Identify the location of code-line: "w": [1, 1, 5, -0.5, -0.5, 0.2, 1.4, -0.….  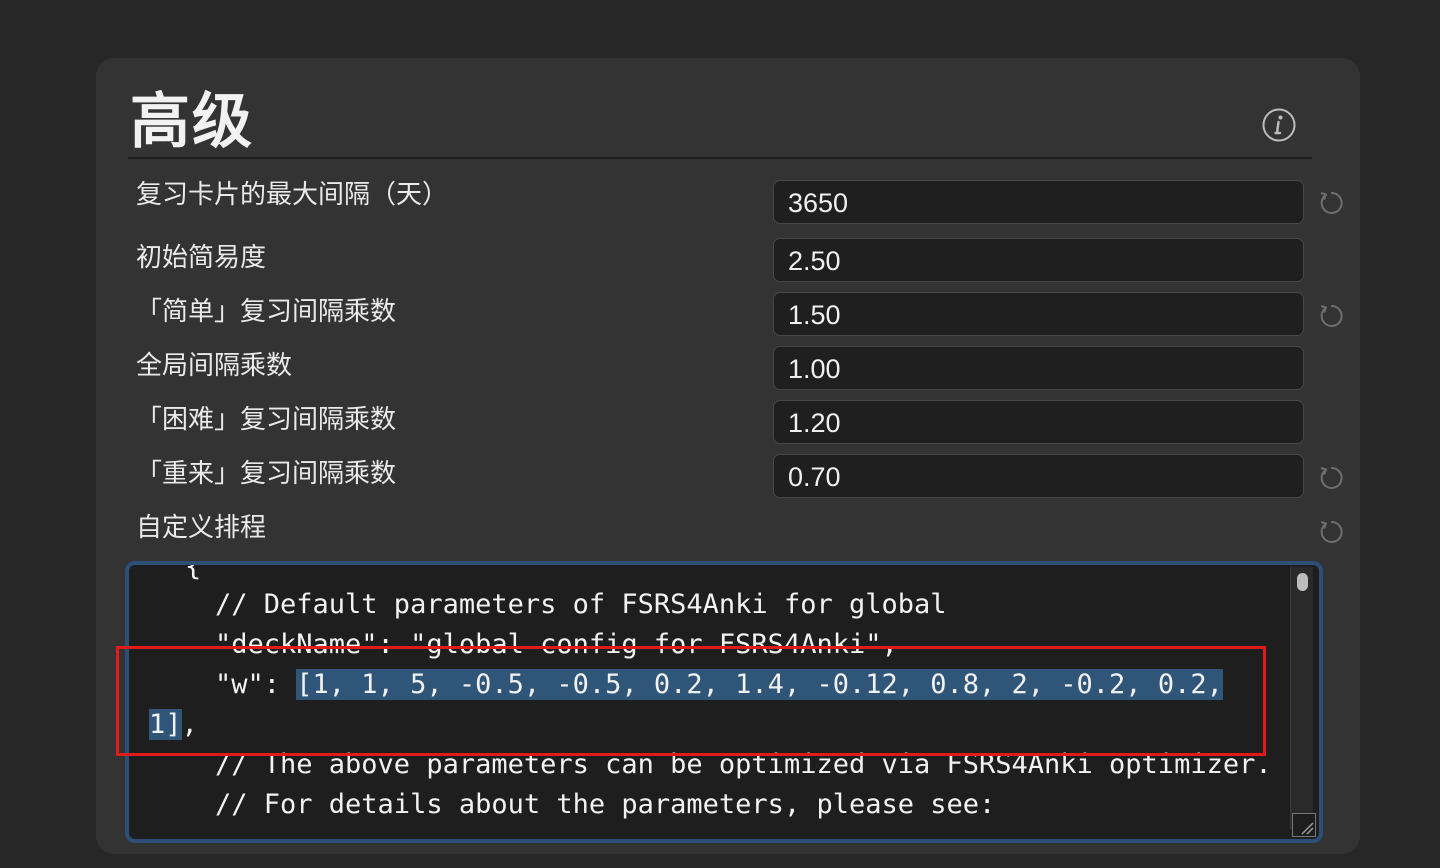
(719, 685).